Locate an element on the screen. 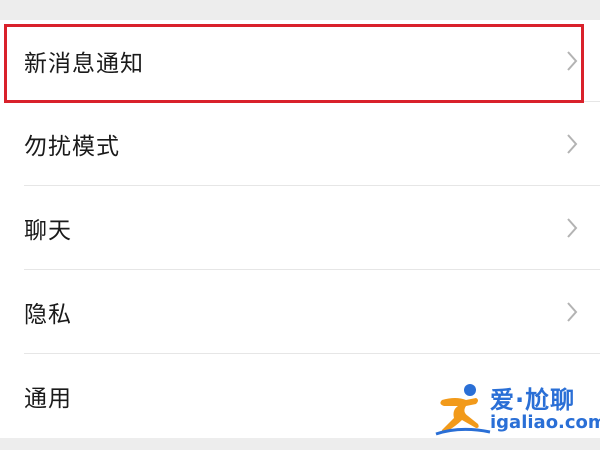  watermark-brand-text: 爱·尬聊 is located at coordinates (533, 400).